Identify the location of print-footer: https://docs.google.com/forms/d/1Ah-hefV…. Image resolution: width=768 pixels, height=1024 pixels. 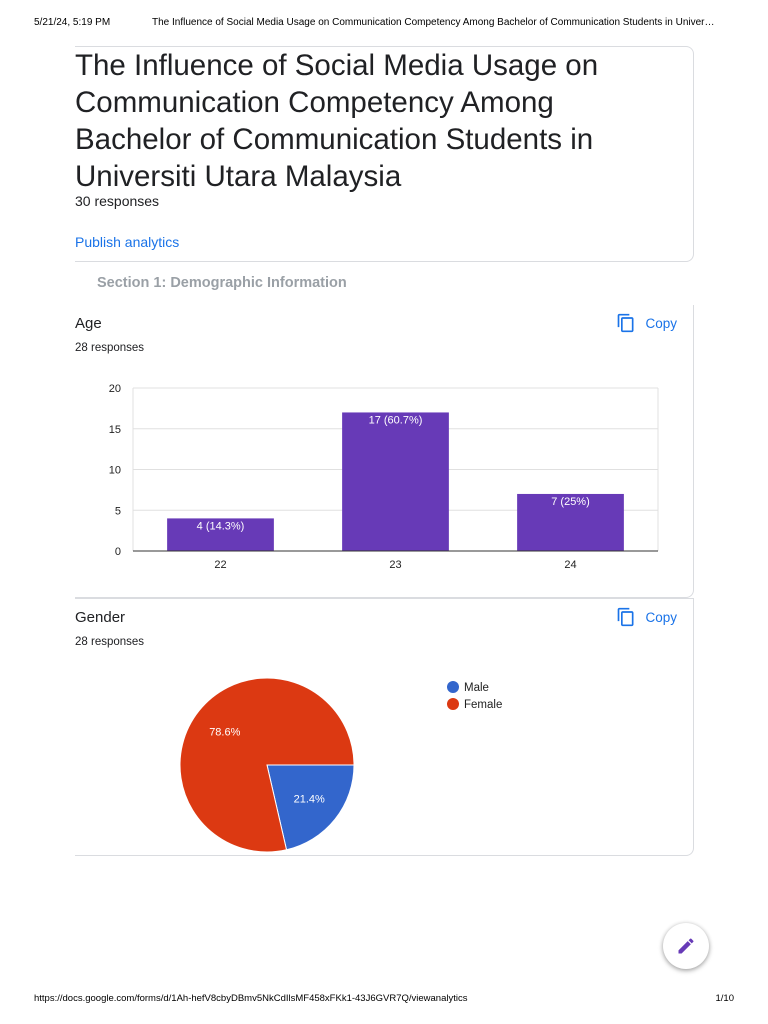
(384, 1000).